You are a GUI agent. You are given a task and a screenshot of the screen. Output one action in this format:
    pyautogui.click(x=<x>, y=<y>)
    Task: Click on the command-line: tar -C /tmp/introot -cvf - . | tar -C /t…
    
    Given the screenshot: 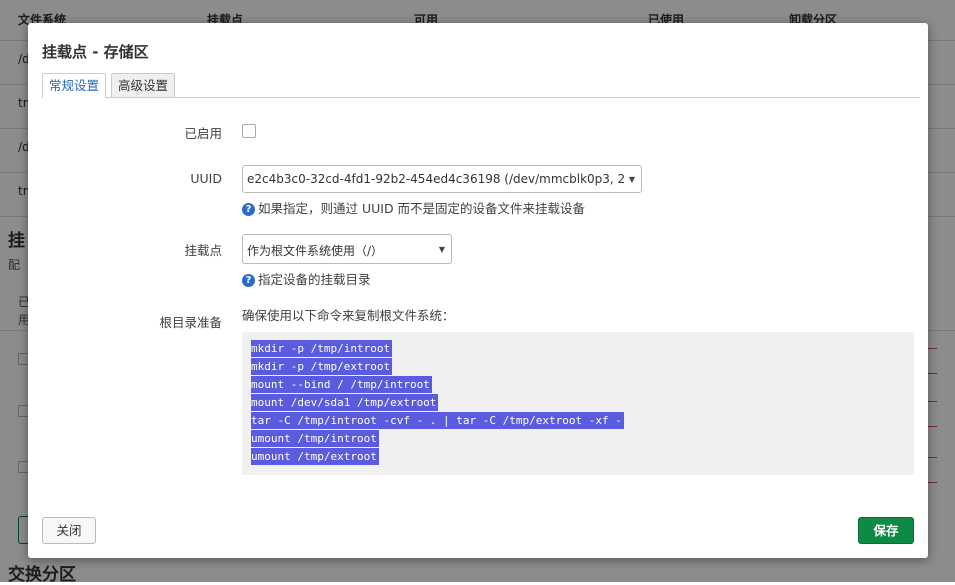 What is the action you would take?
    pyautogui.click(x=437, y=420)
    